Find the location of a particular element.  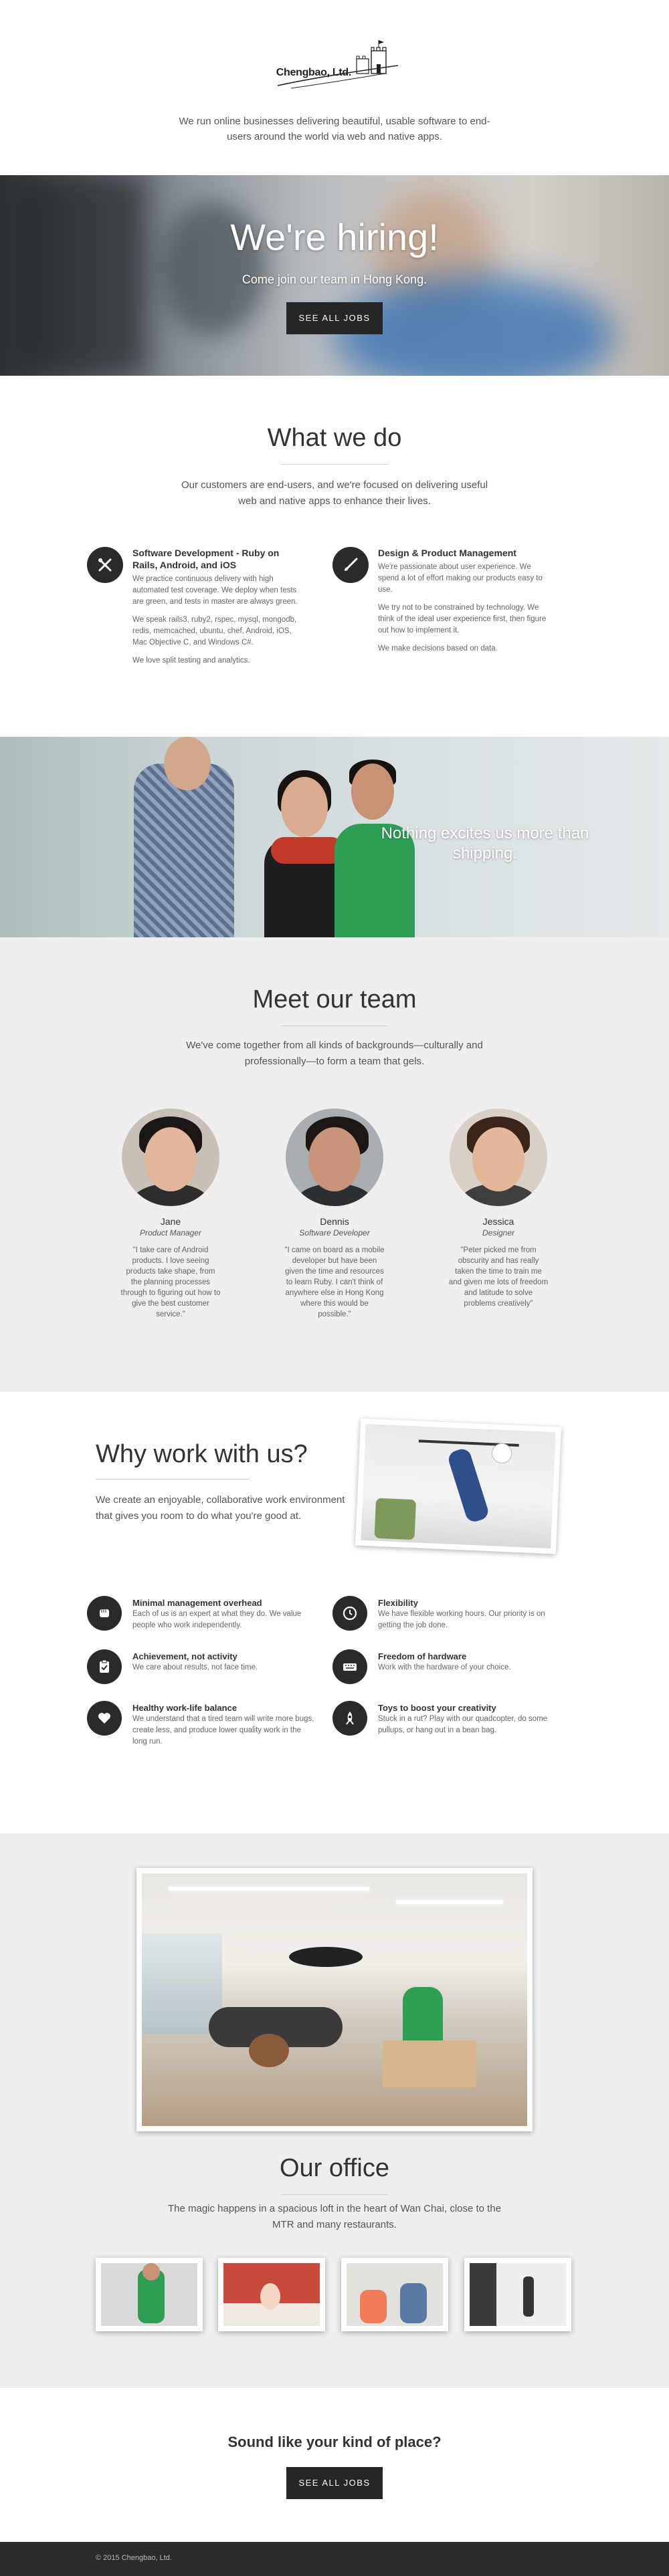

feature-text: We love split testing and analytics. is located at coordinates (191, 661).